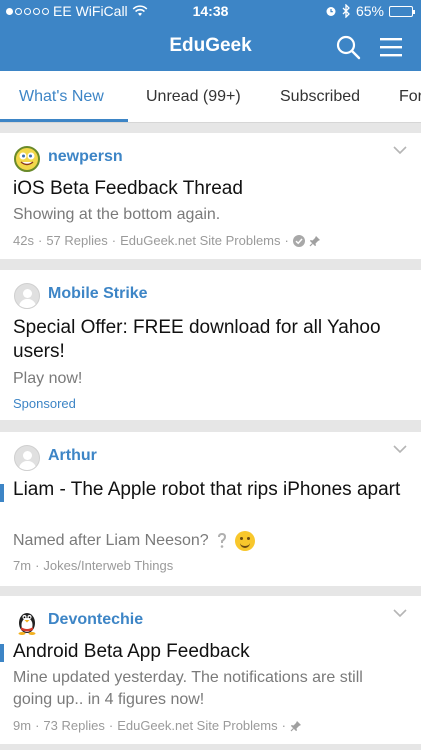  I want to click on author-name: Devontechie, so click(95, 620).